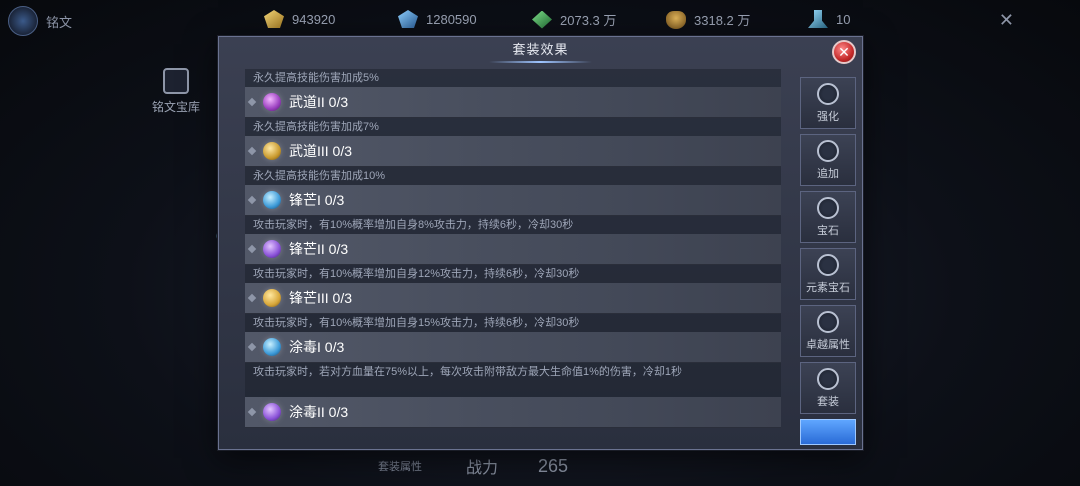 Image resolution: width=1080 pixels, height=486 pixels. Describe the element at coordinates (451, 19) in the screenshot. I see `resource-value: 1280590` at that location.